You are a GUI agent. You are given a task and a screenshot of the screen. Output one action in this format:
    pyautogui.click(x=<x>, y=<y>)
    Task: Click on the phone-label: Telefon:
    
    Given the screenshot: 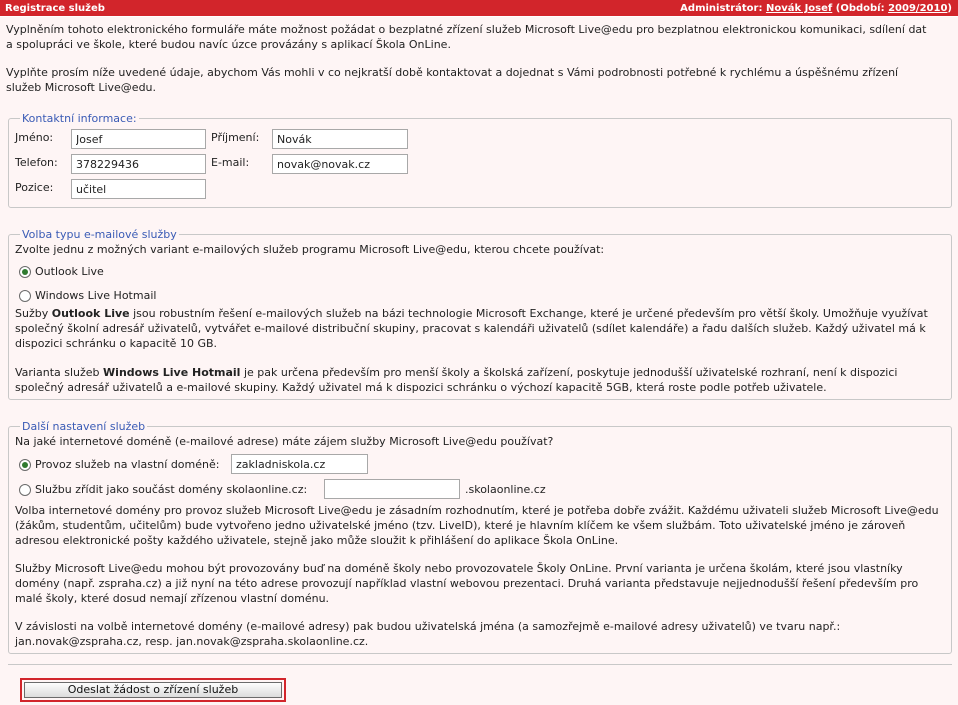 What is the action you would take?
    pyautogui.click(x=36, y=162)
    